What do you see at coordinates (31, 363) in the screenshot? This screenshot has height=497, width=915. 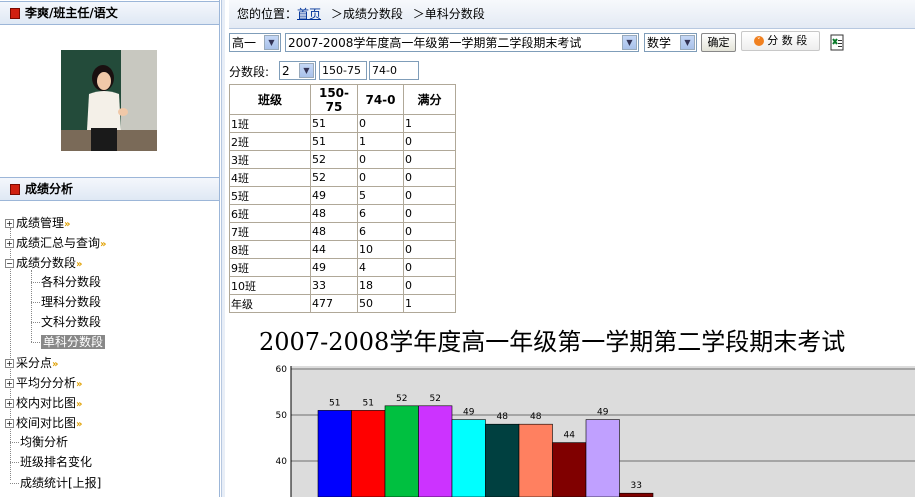 I see `sidebar-item-scoring-points: + 采分点»` at bounding box center [31, 363].